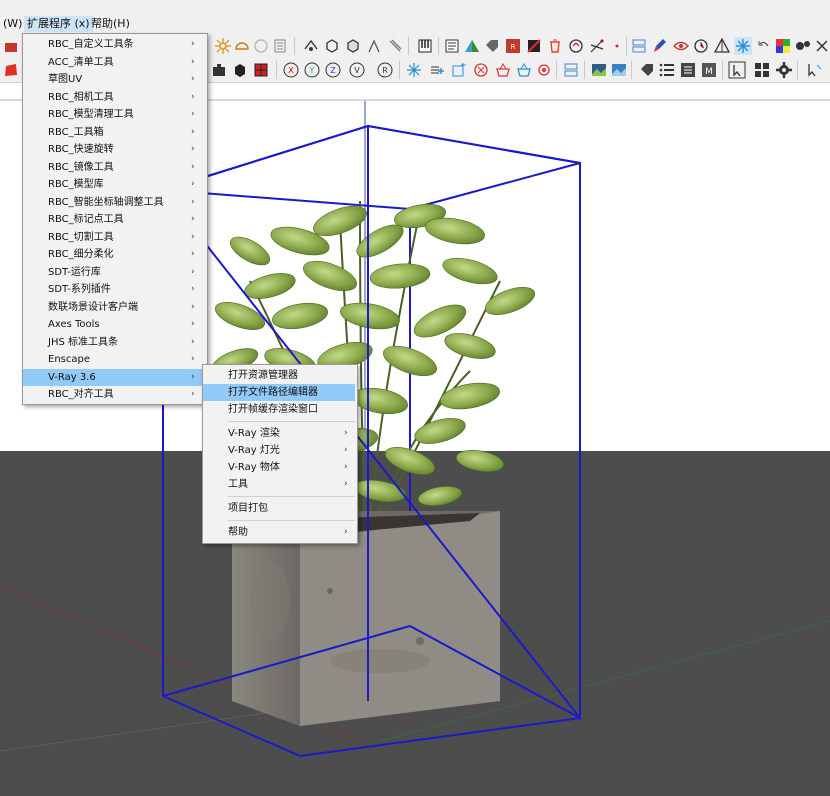  What do you see at coordinates (647, 70) in the screenshot?
I see `tag-alt-icon` at bounding box center [647, 70].